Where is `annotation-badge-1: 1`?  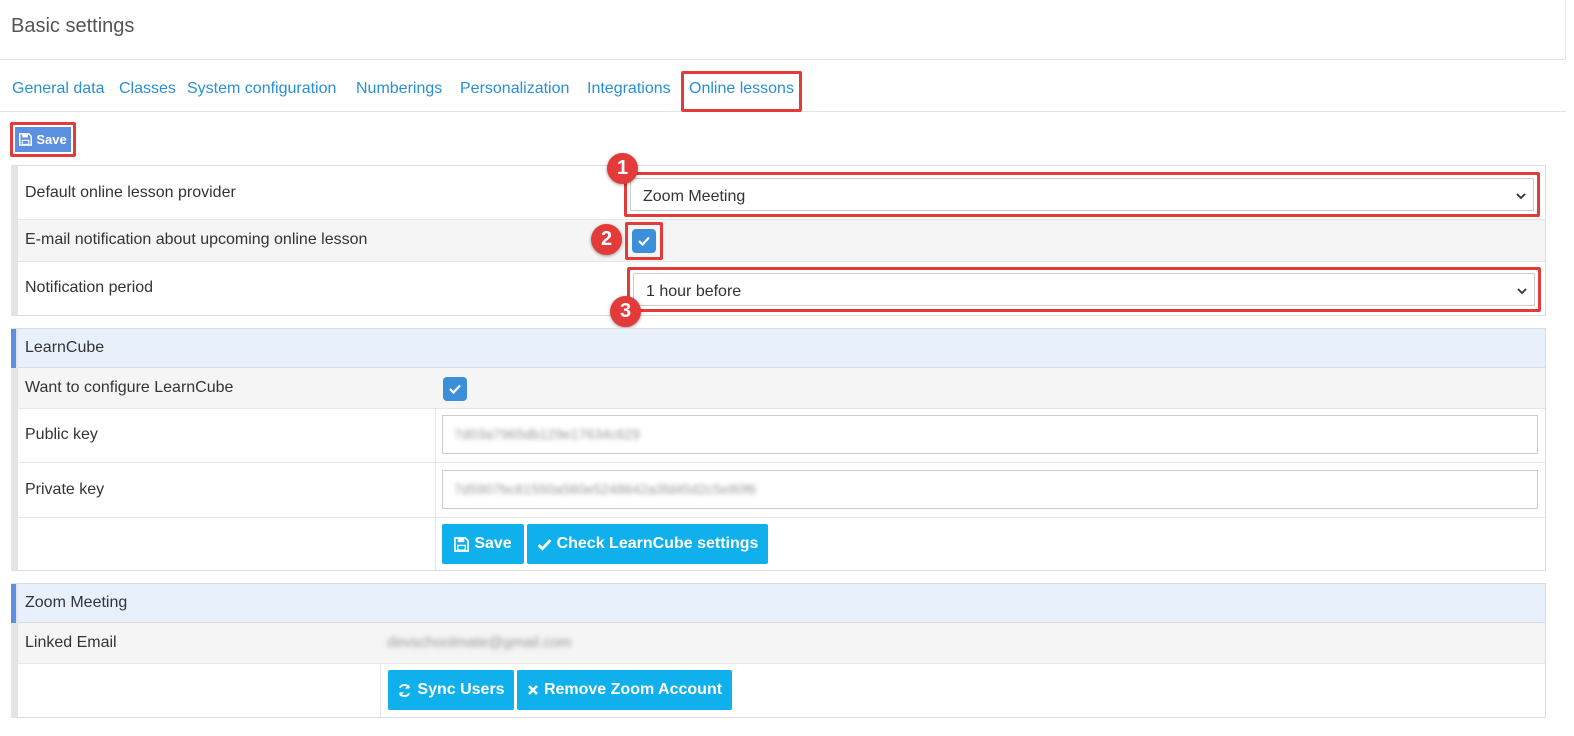 annotation-badge-1: 1 is located at coordinates (622, 168).